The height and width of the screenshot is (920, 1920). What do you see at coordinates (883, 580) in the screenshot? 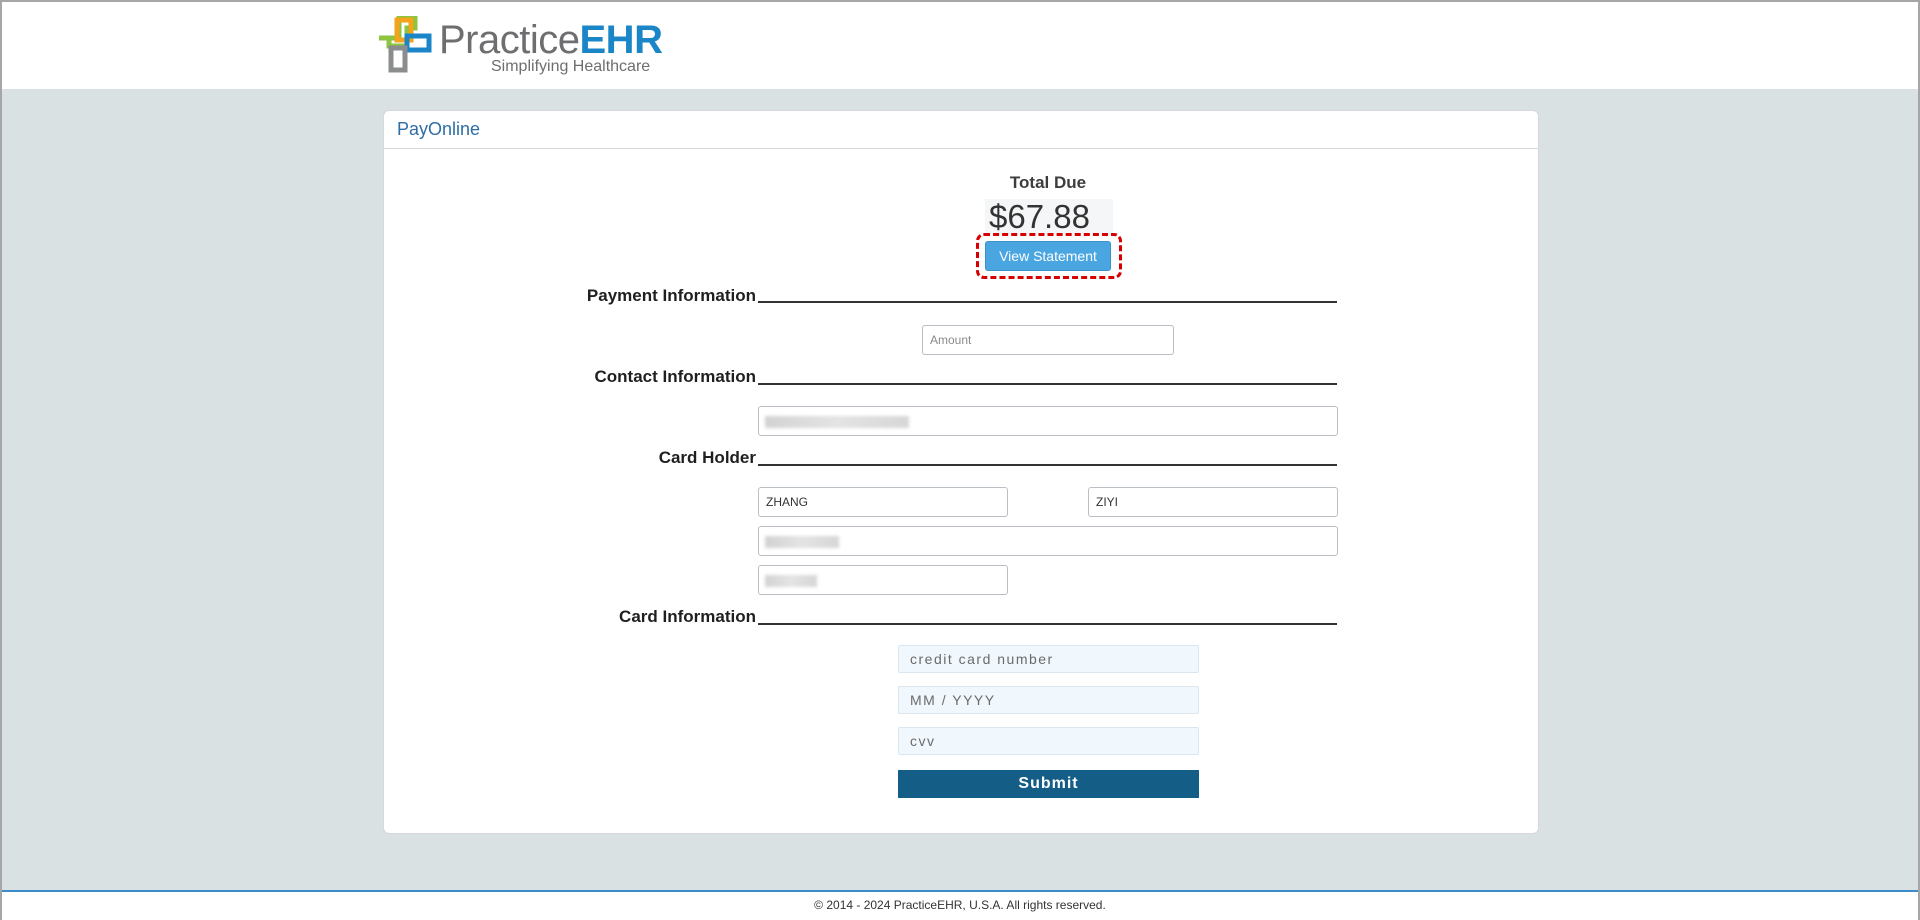
I see `zip-input` at bounding box center [883, 580].